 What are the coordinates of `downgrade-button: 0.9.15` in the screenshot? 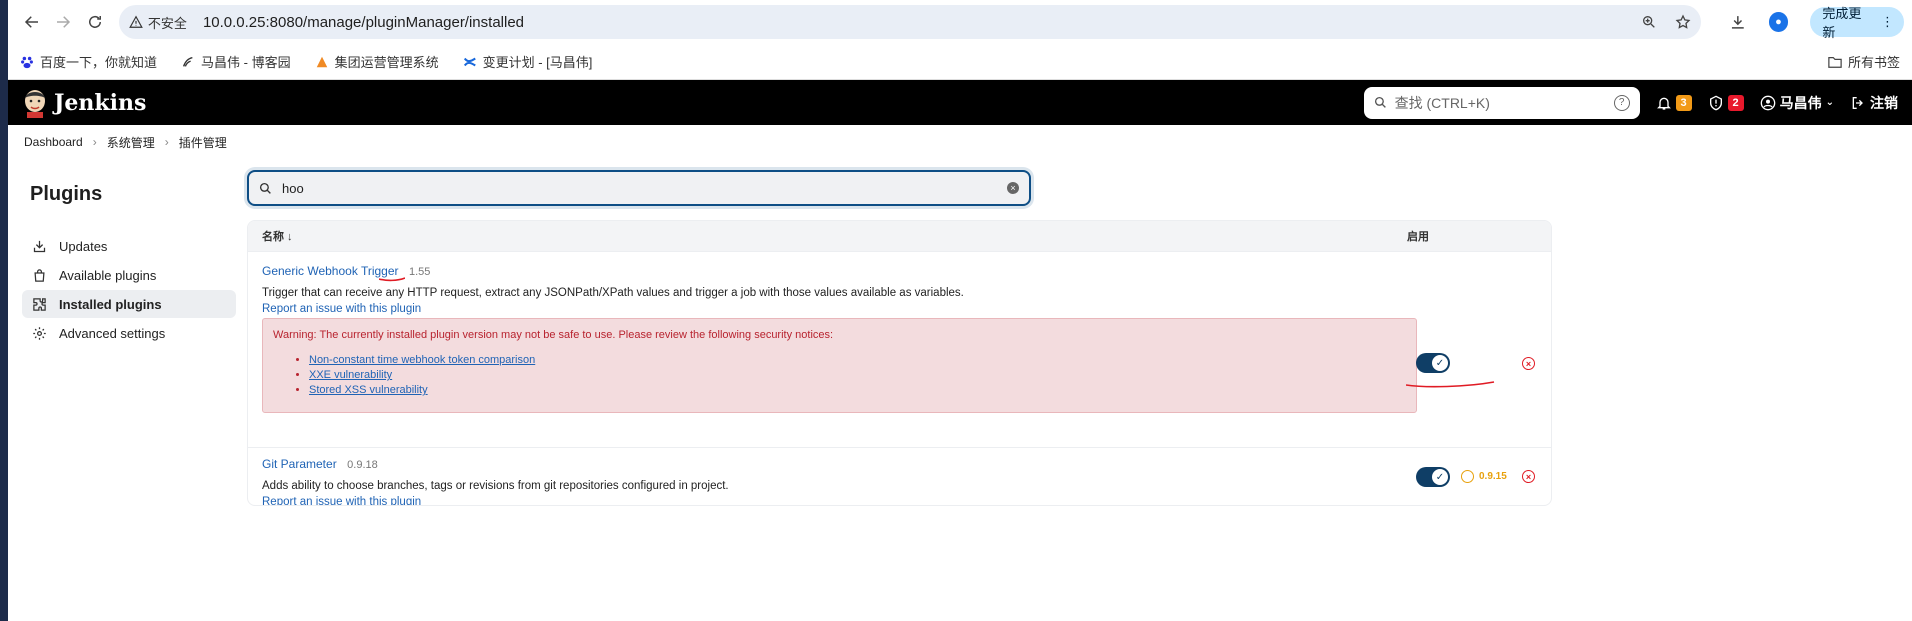 It's located at (1484, 476).